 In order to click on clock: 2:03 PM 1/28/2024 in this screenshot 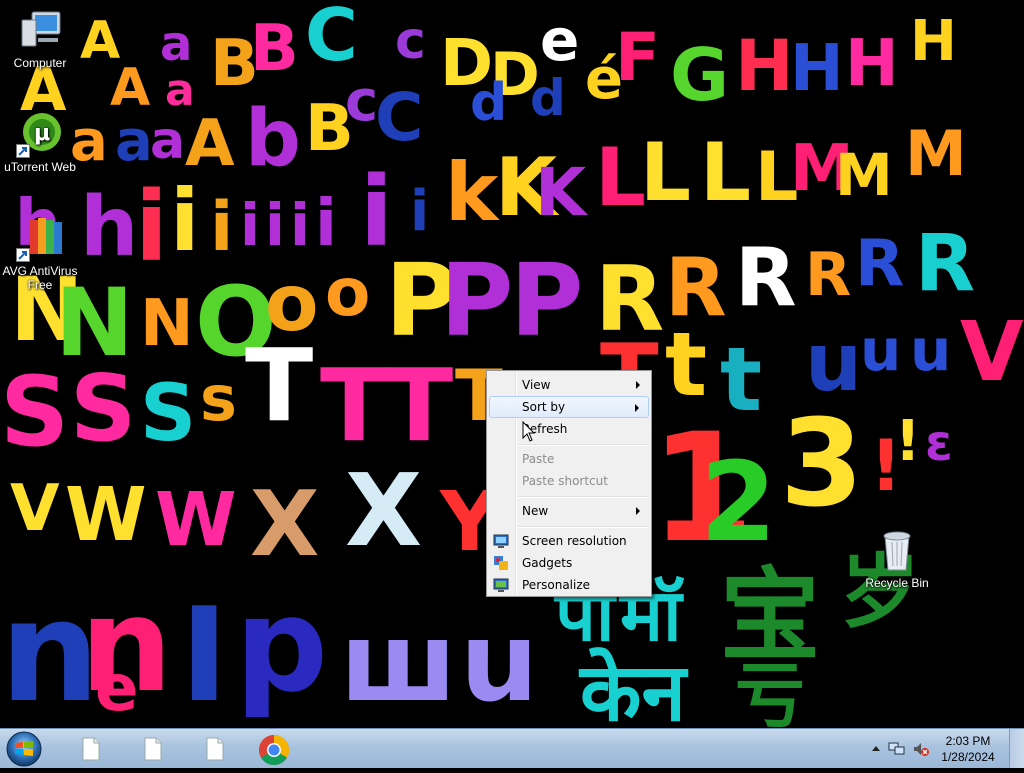, I will do `click(968, 749)`.